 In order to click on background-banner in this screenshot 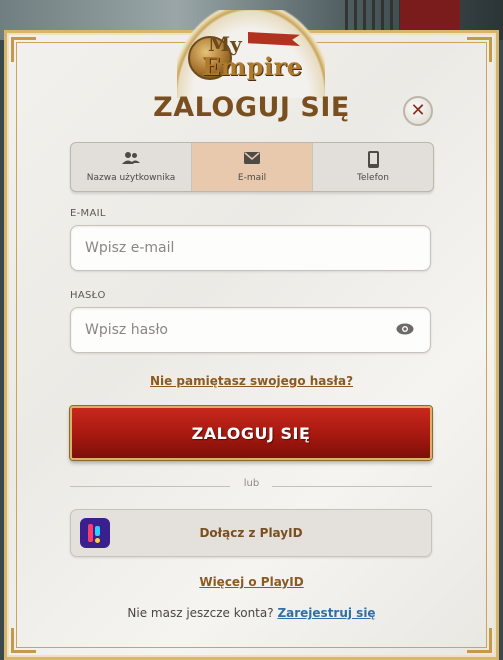, I will do `click(430, 15)`.